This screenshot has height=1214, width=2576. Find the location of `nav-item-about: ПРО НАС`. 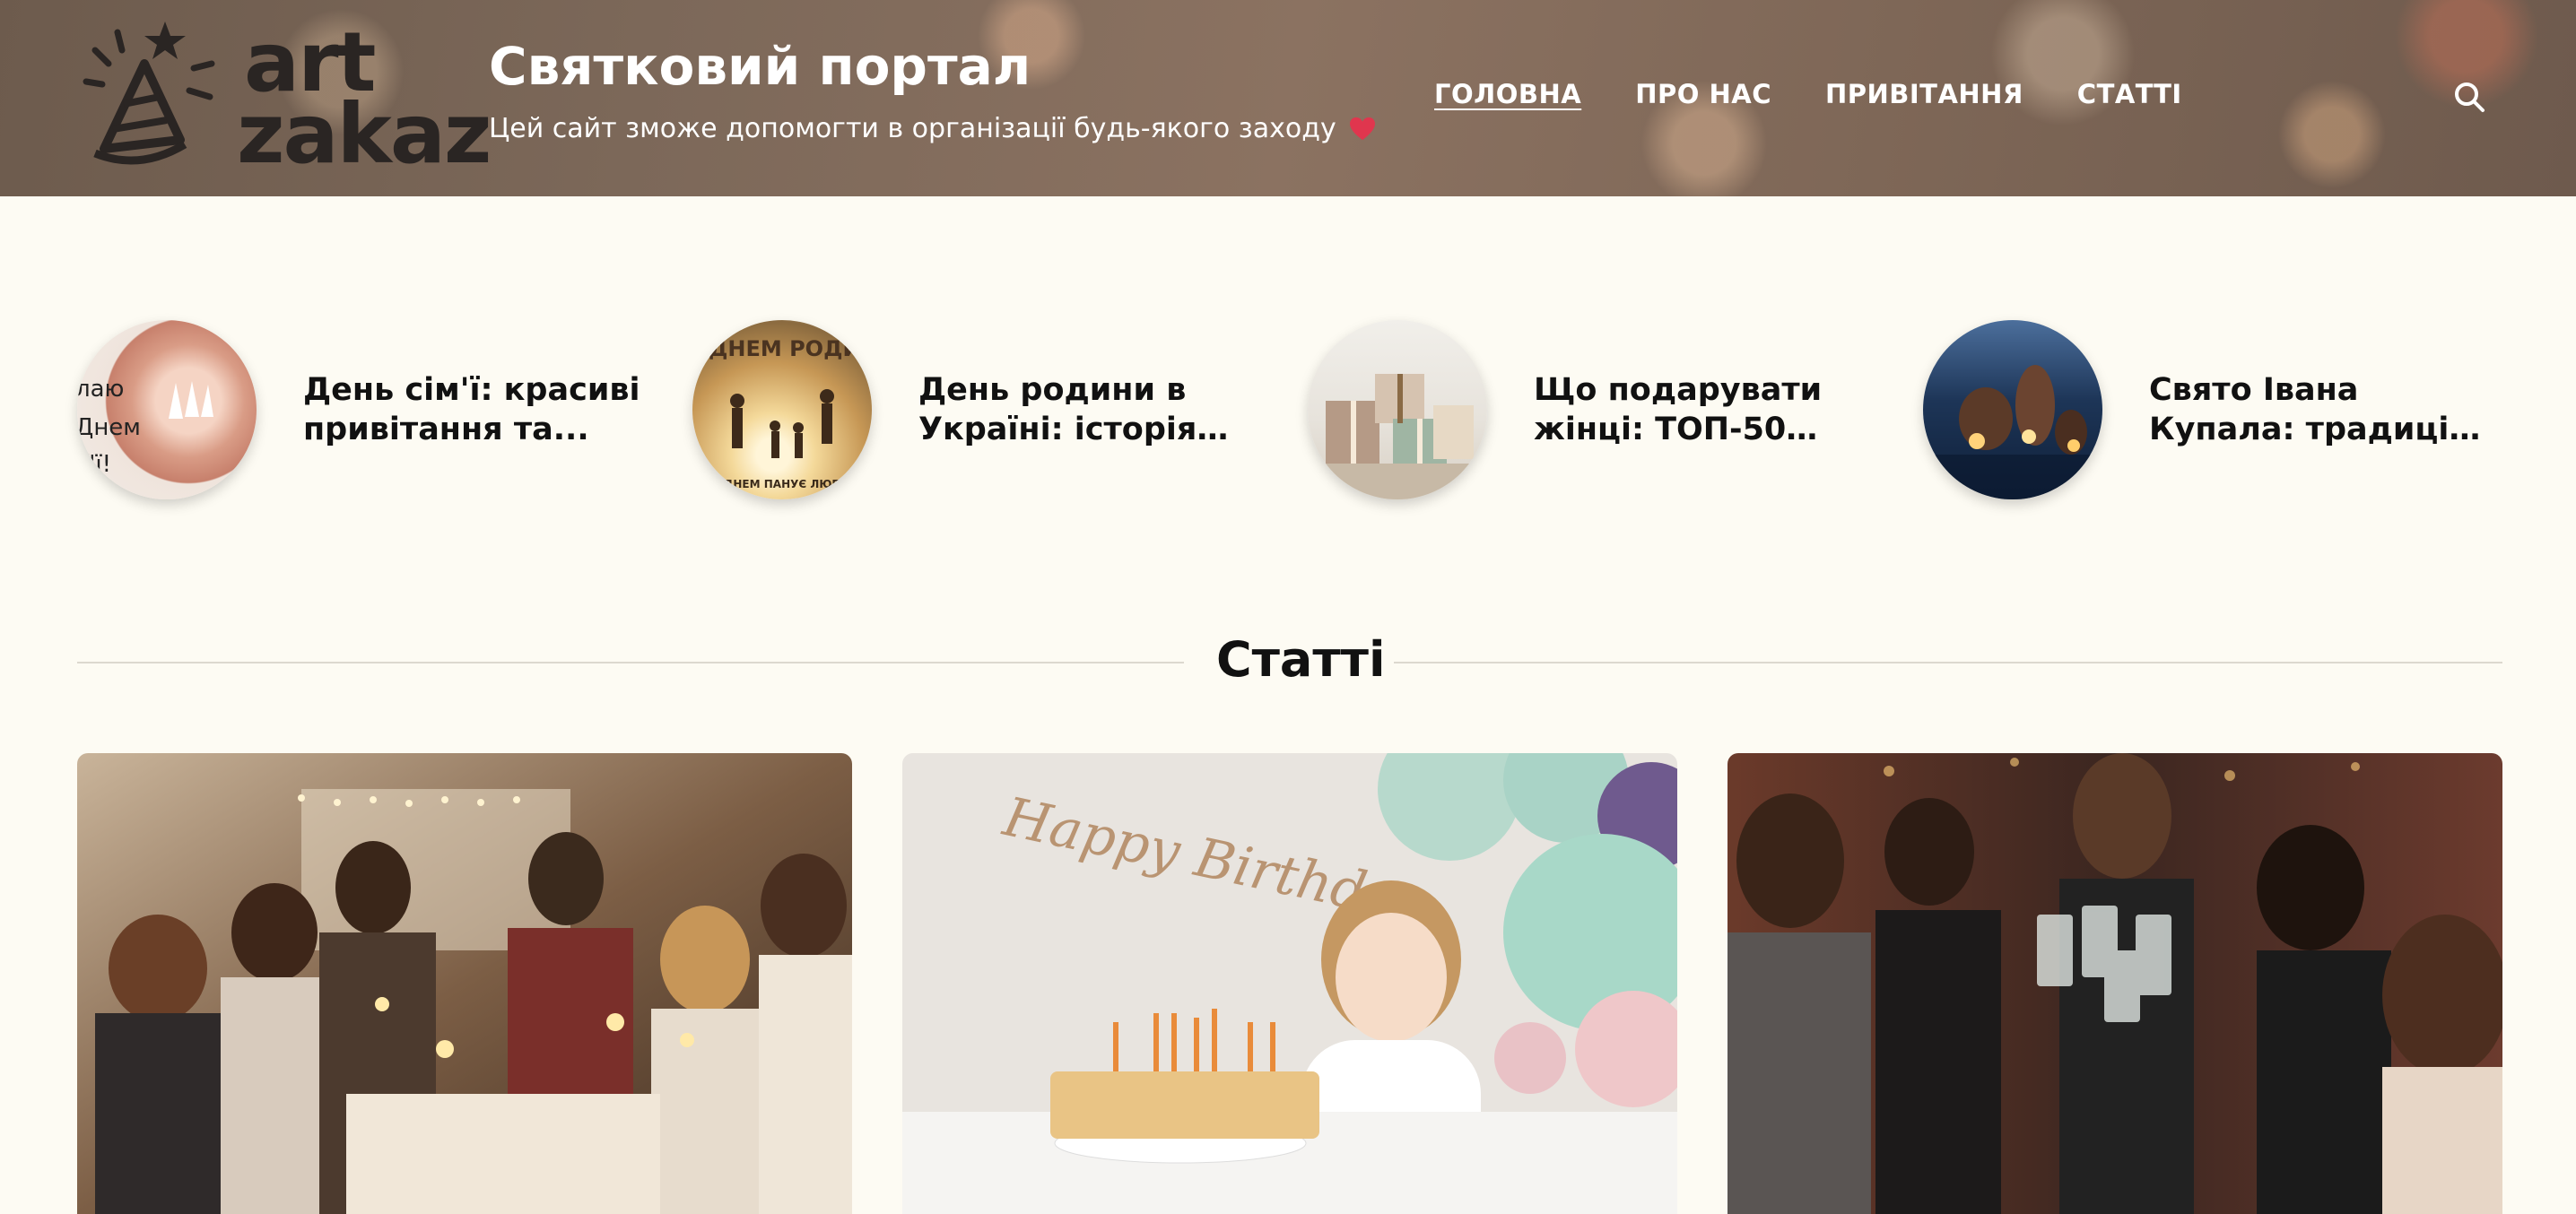

nav-item-about: ПРО НАС is located at coordinates (1703, 94).